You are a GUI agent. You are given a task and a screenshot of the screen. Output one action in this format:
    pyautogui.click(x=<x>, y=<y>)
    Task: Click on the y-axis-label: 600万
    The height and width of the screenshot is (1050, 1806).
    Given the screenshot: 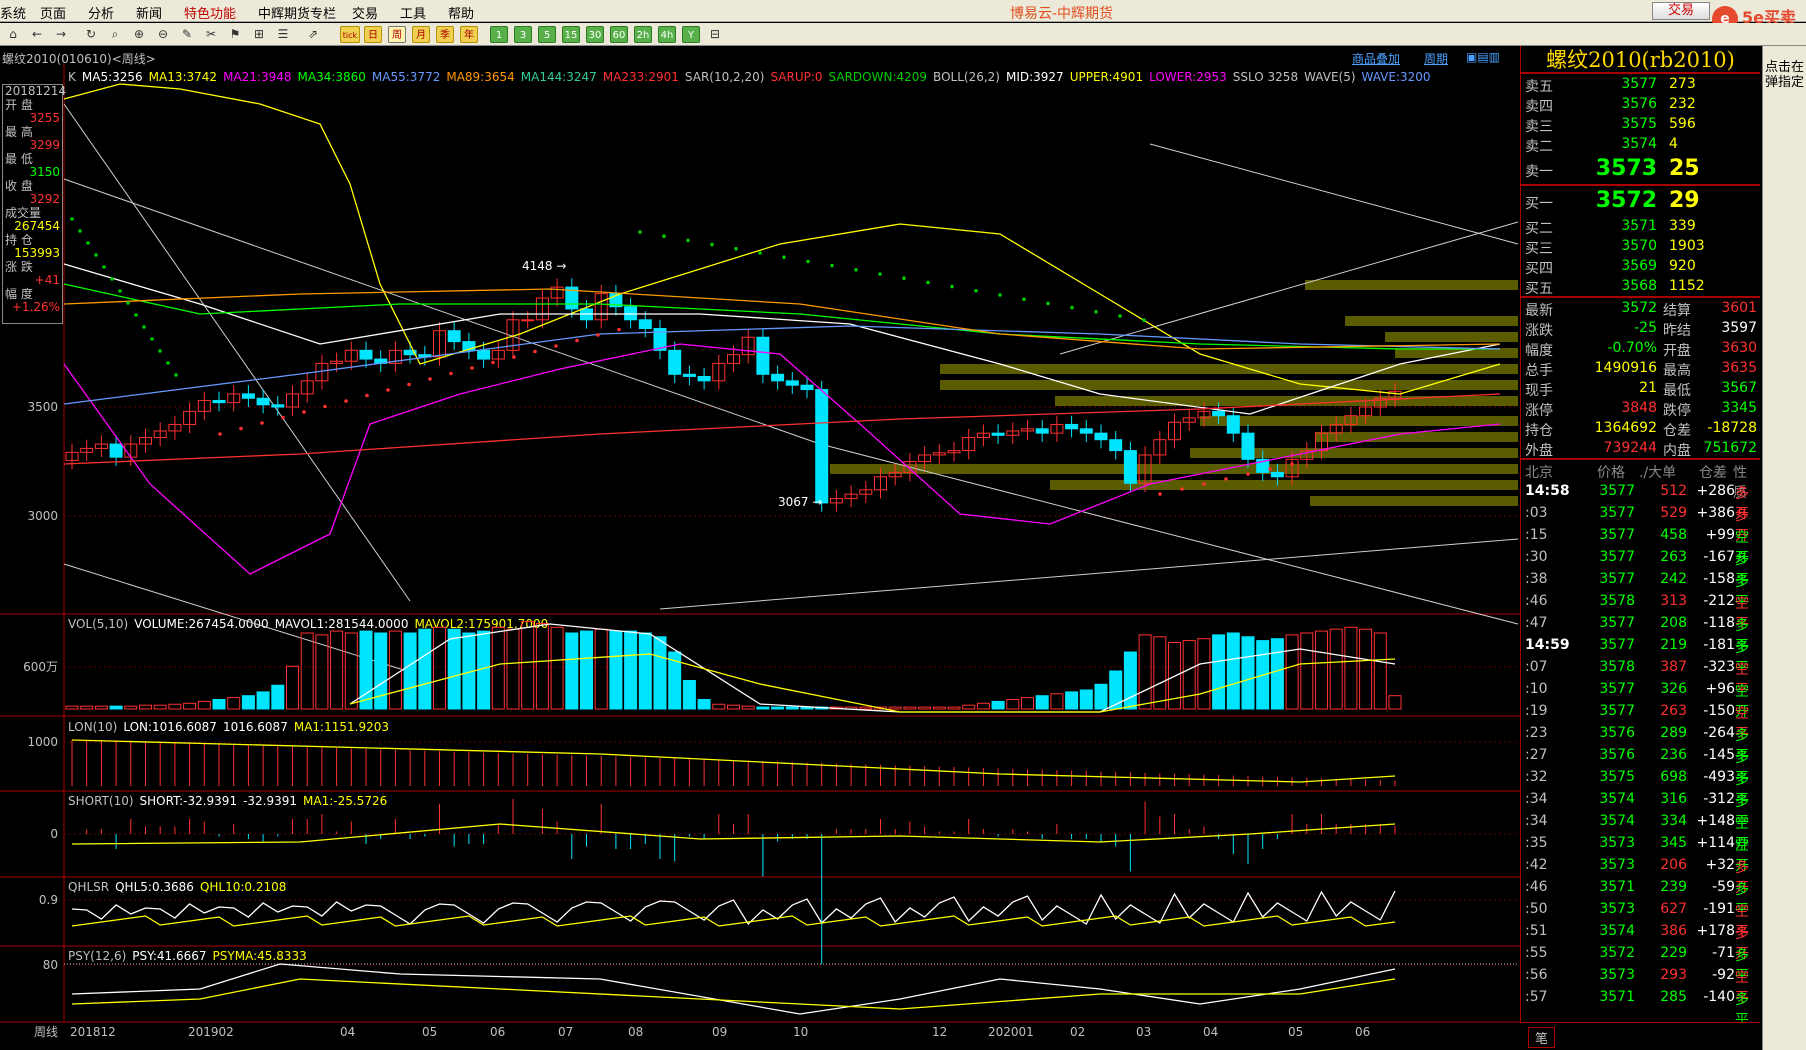 What is the action you would take?
    pyautogui.click(x=40, y=667)
    